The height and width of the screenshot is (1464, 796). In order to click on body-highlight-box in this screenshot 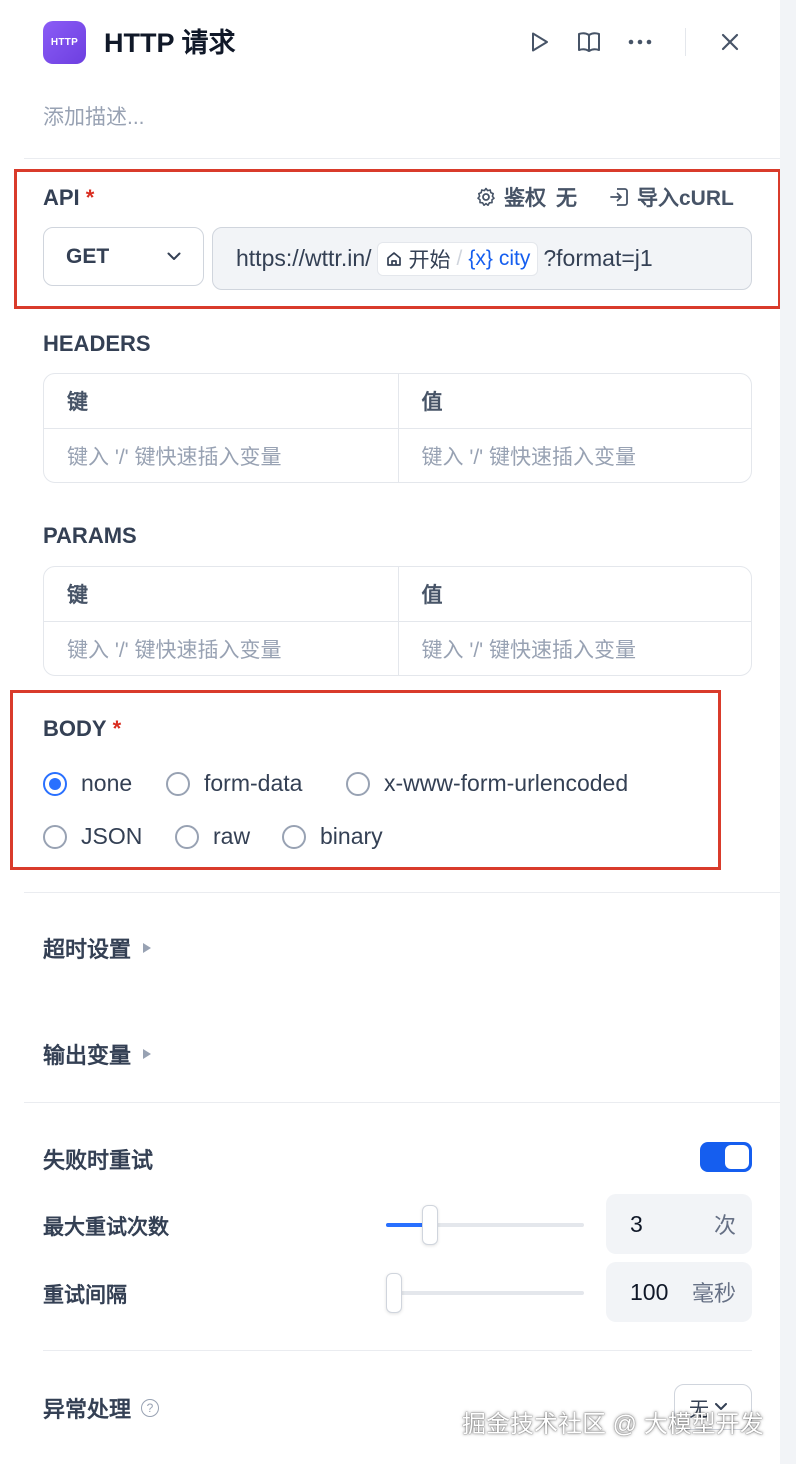, I will do `click(365, 780)`.